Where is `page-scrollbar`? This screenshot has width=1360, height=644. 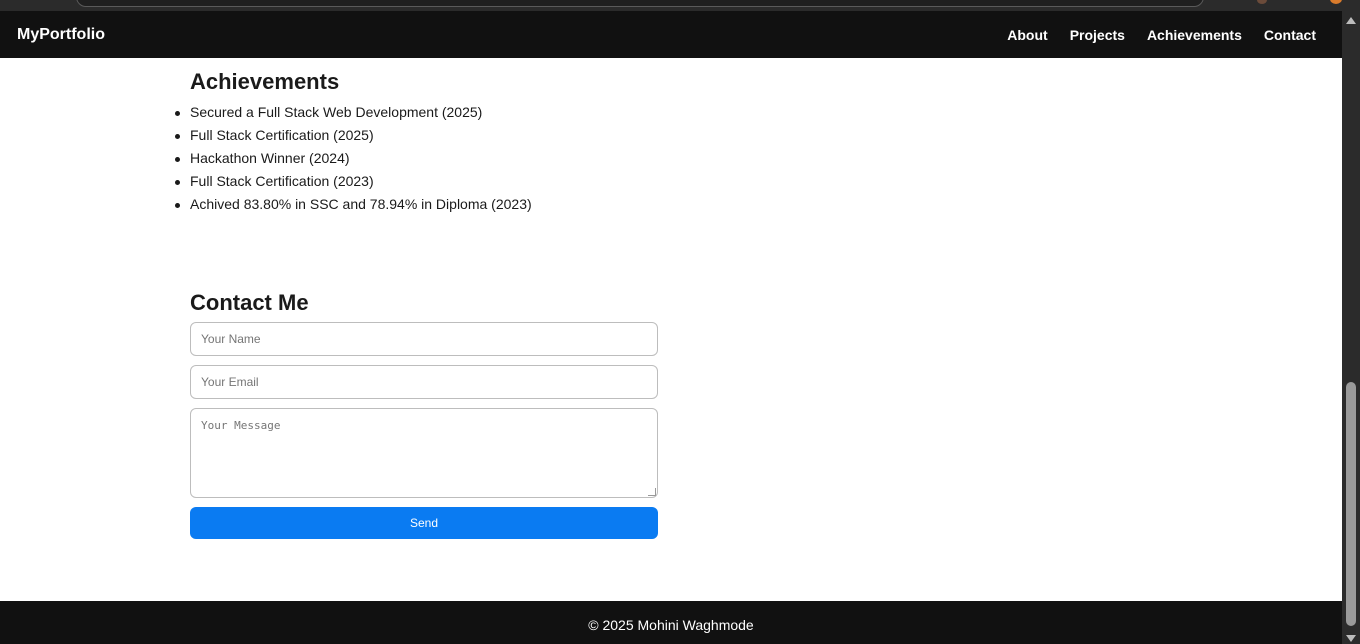
page-scrollbar is located at coordinates (1351, 327).